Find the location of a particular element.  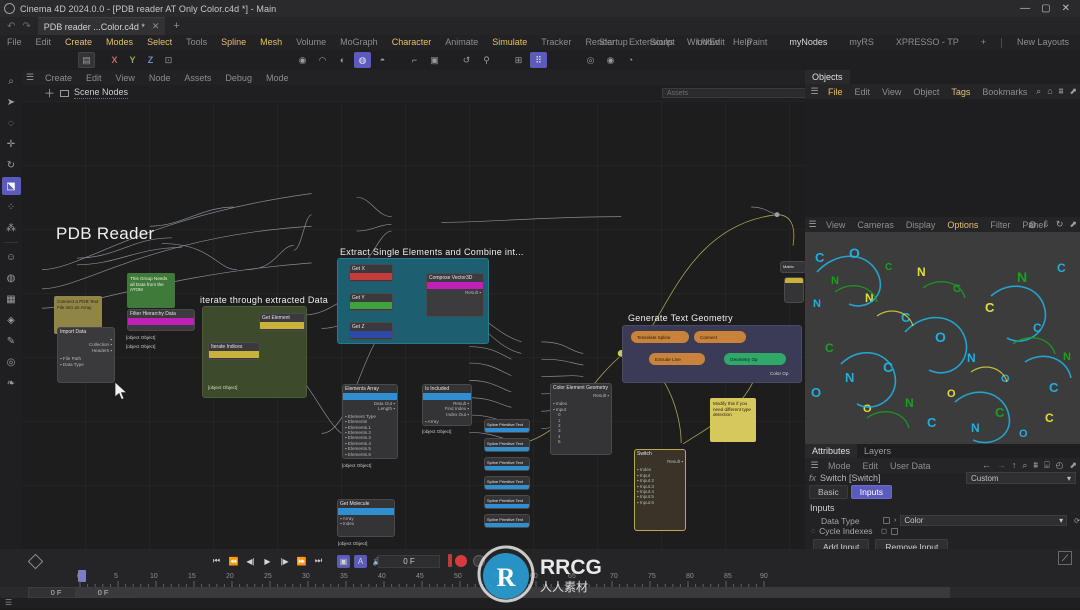

menu-item-simulate: Simulate is located at coordinates (509, 42).